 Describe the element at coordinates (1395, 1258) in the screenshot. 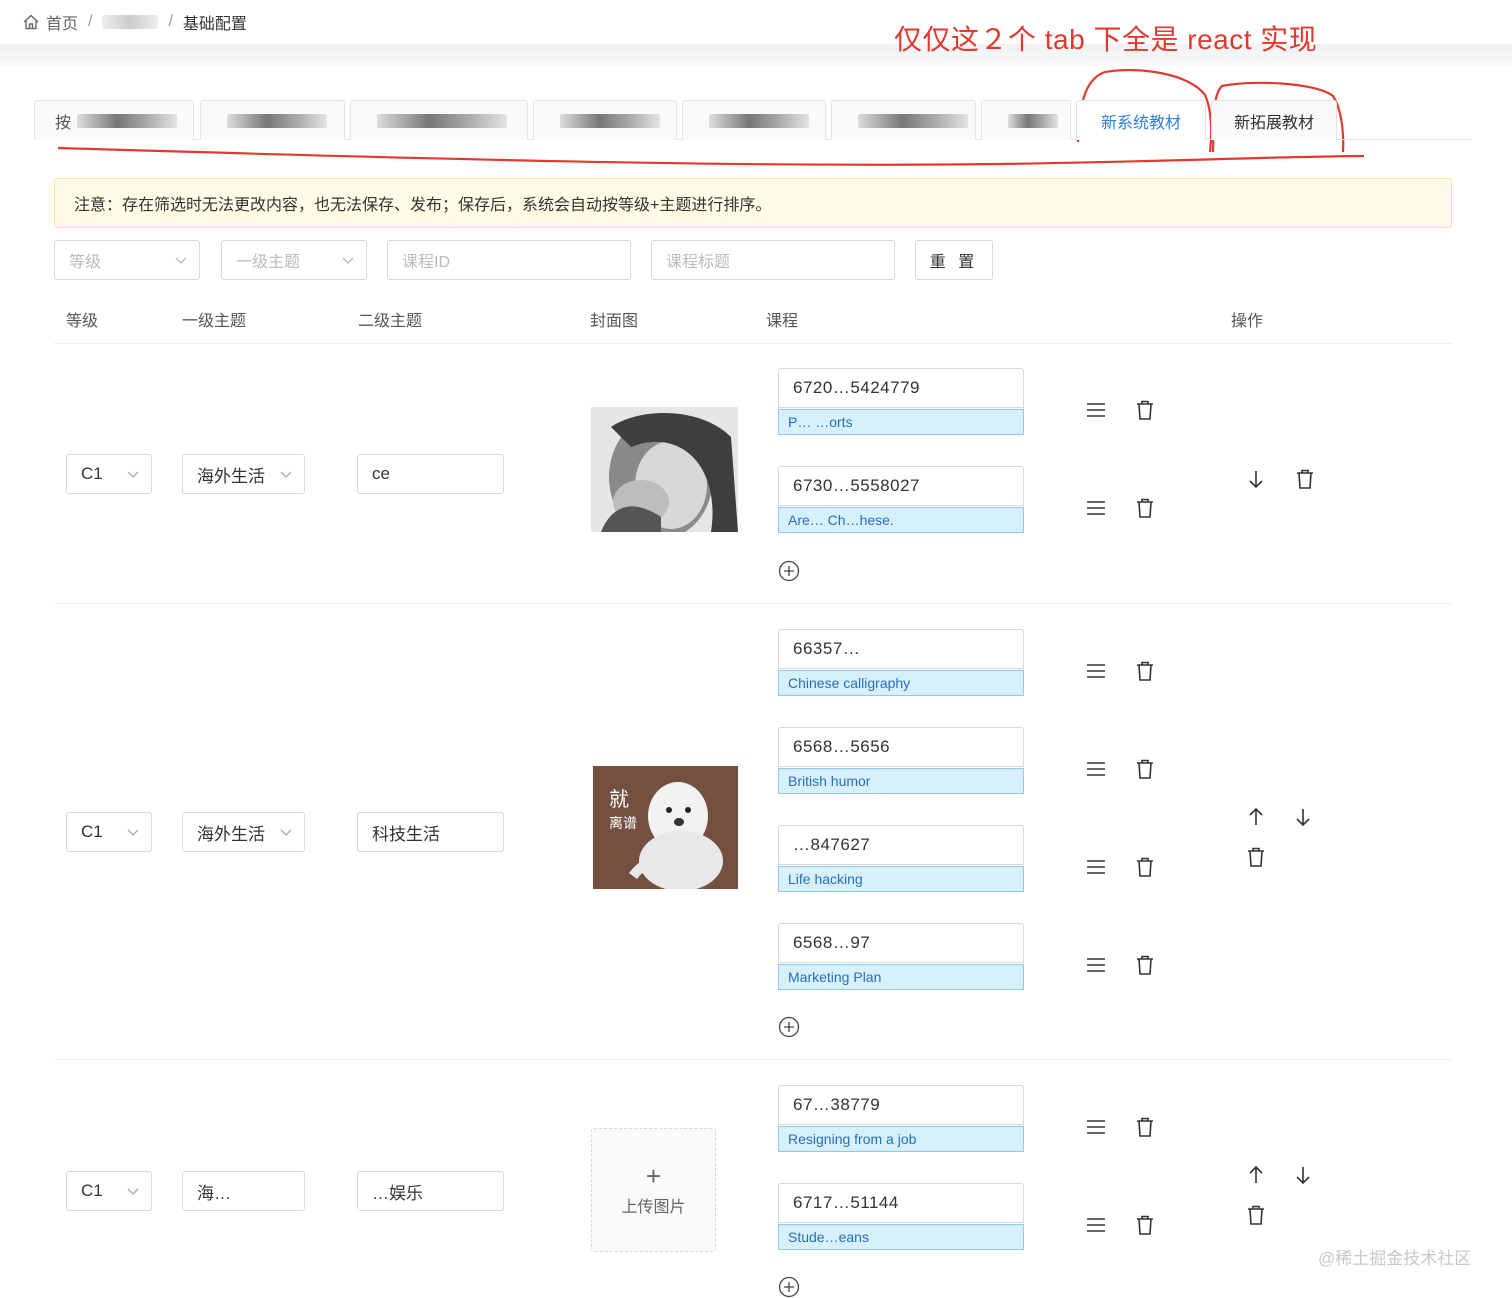

I see `watermark: @稀土掘金技术社区` at that location.